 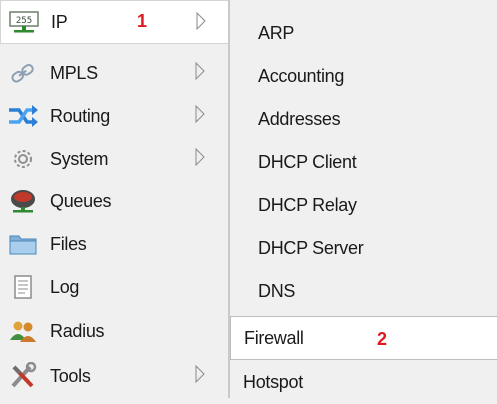 I want to click on submenu-item-addresses: Addresses, so click(x=363, y=119).